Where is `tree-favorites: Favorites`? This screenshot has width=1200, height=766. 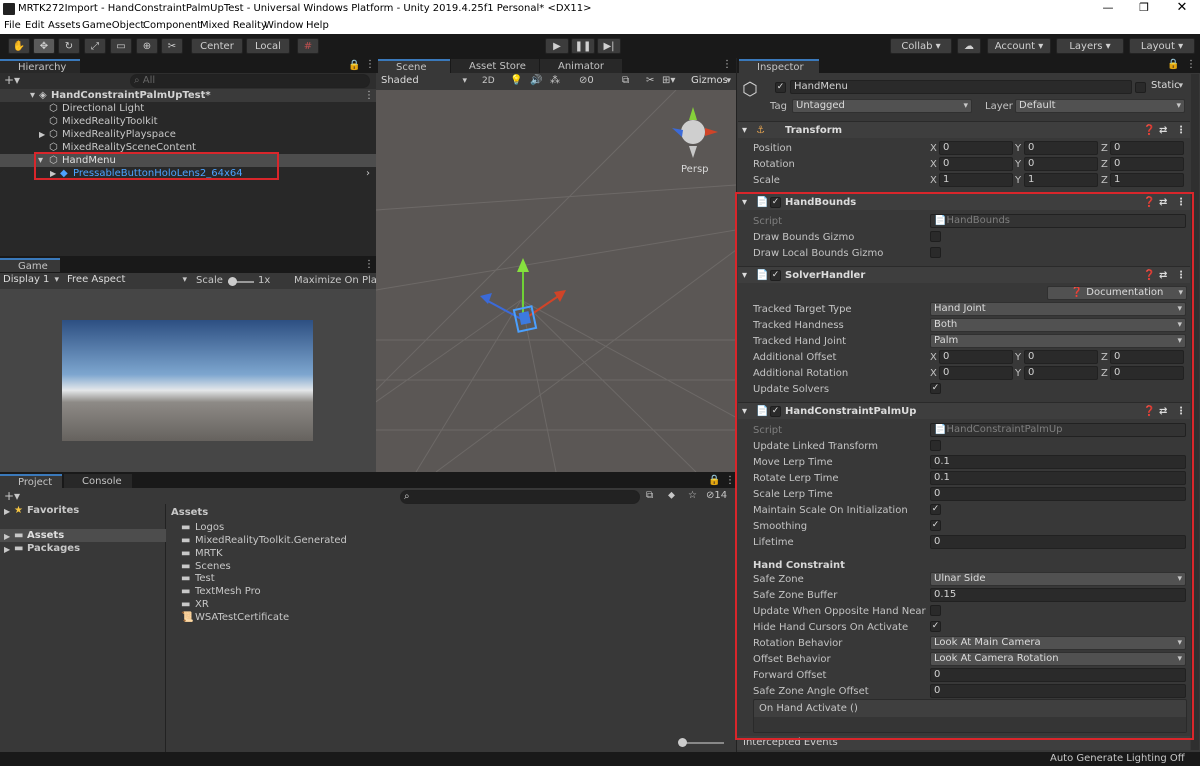
tree-favorites: Favorites is located at coordinates (53, 511).